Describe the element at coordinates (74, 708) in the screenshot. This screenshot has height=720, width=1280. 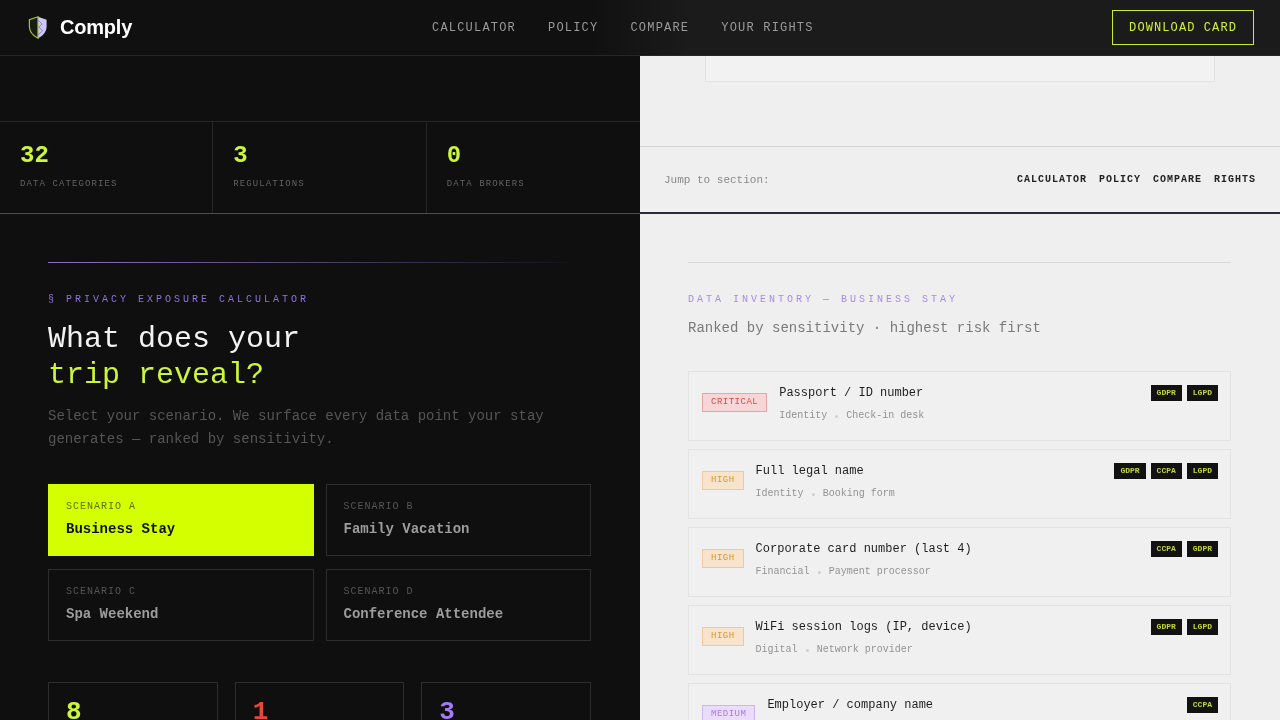
I see `summary-value: 8` at that location.